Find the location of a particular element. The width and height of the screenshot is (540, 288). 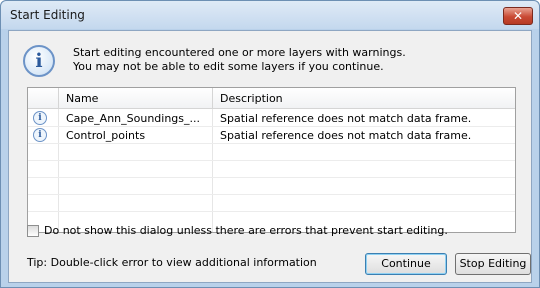

close-button: ✕ is located at coordinates (518, 16).